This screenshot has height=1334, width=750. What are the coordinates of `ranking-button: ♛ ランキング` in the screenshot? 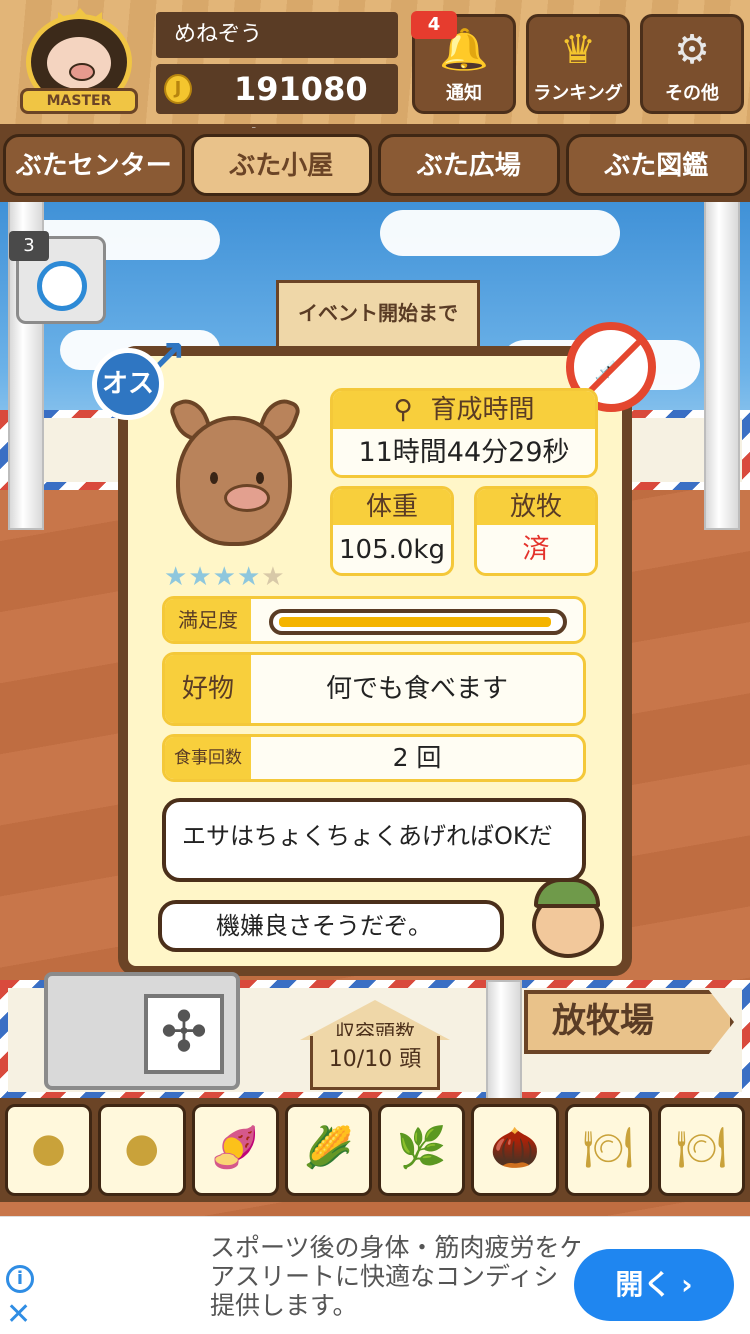 It's located at (578, 64).